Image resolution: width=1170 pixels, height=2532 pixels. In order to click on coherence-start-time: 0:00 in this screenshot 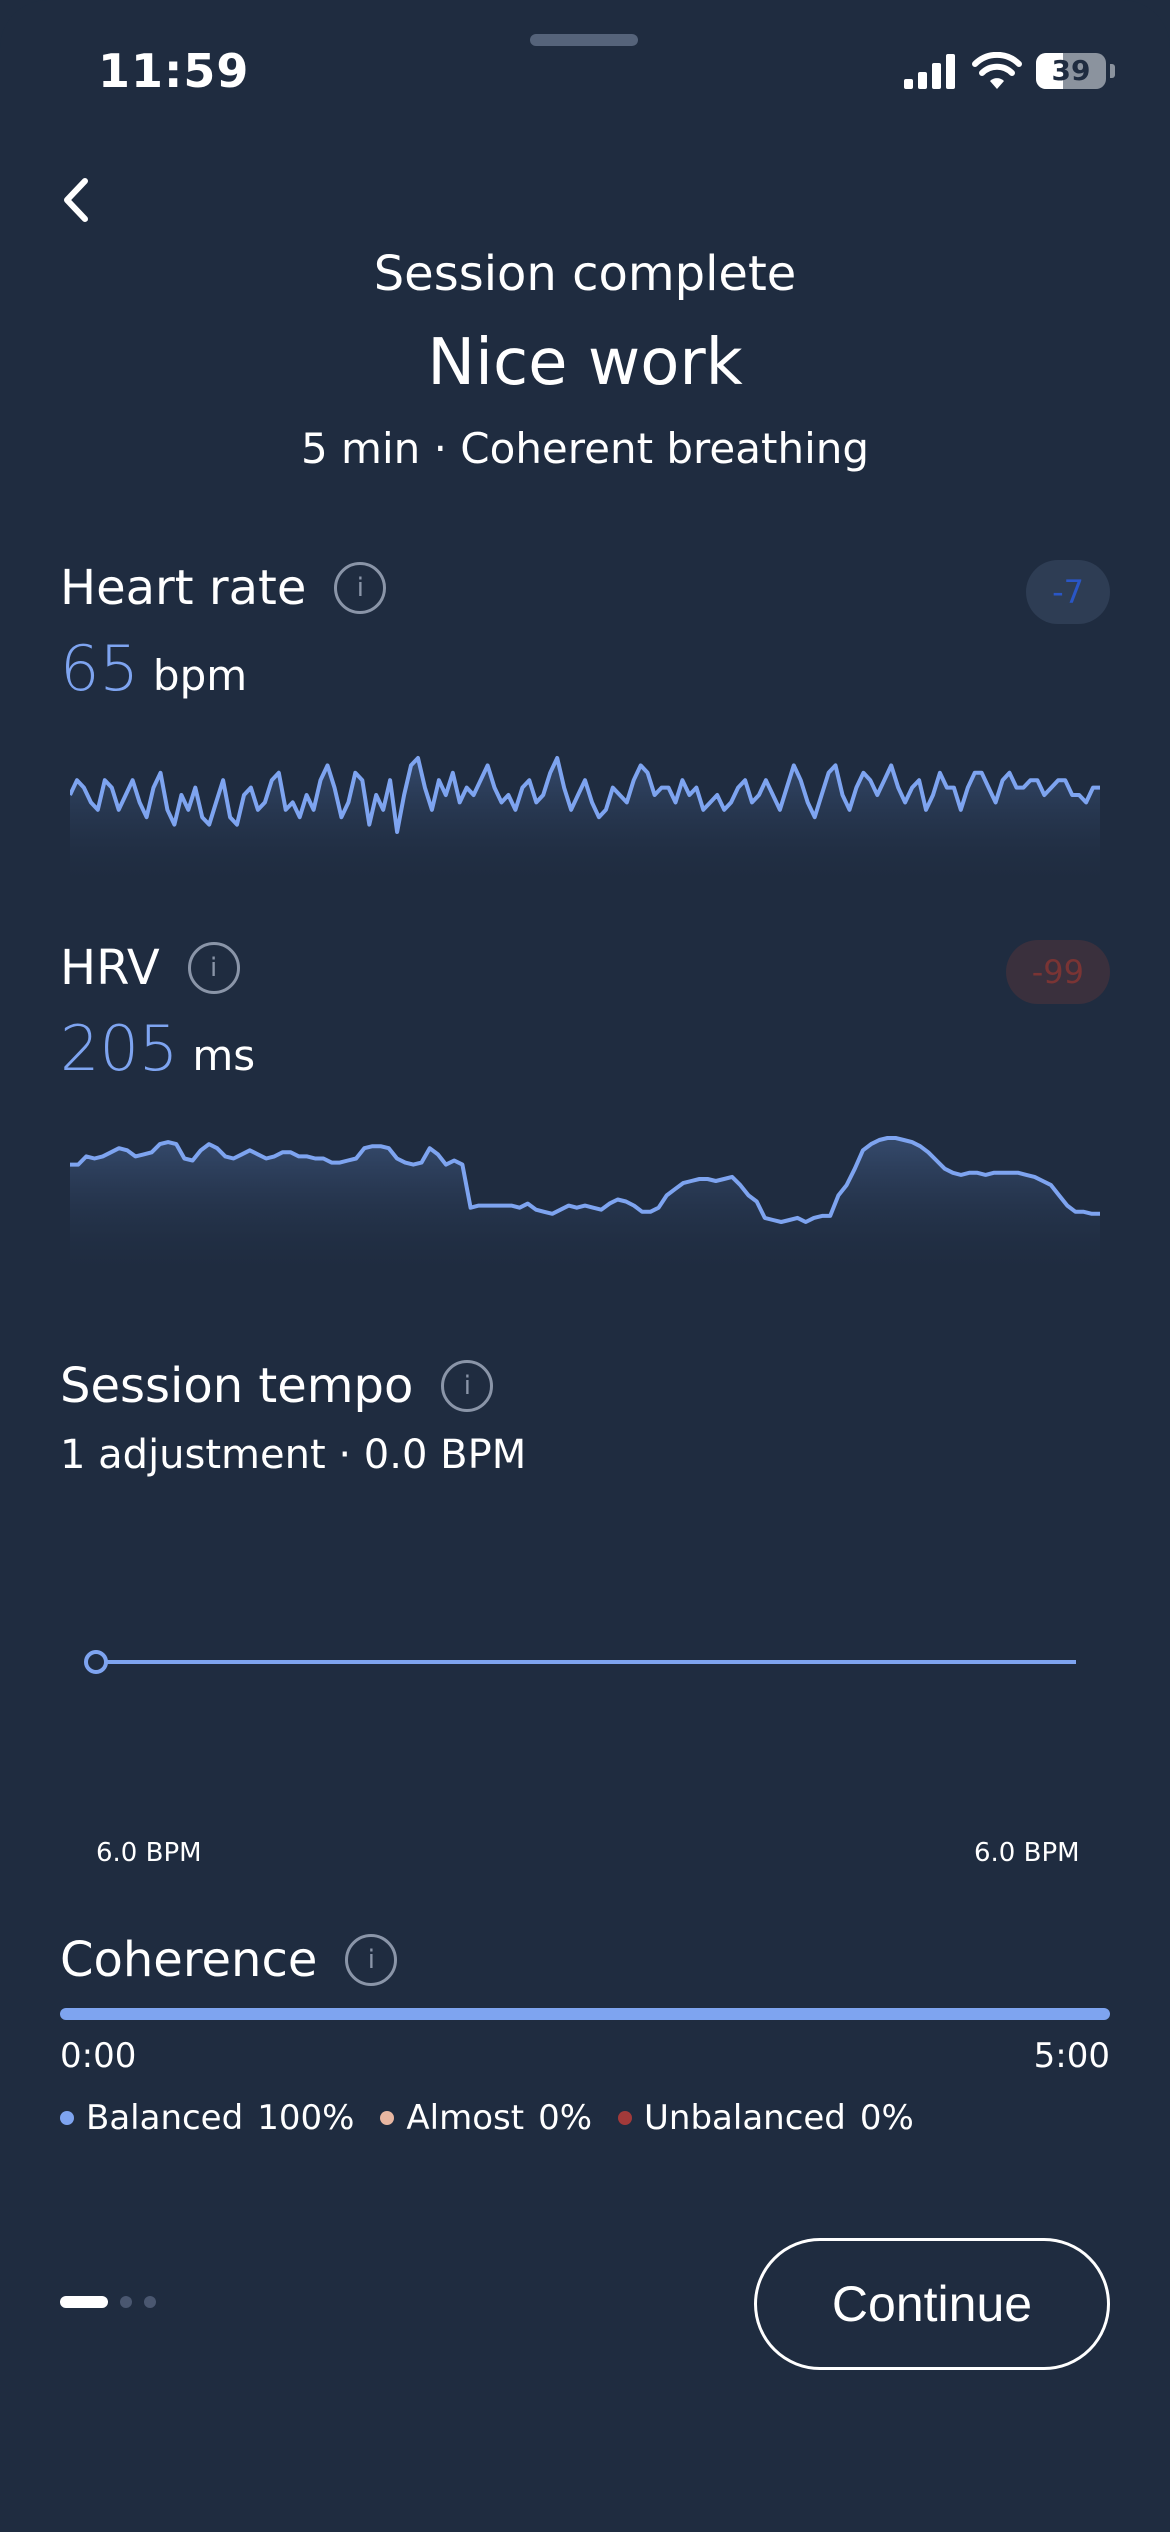, I will do `click(98, 2056)`.